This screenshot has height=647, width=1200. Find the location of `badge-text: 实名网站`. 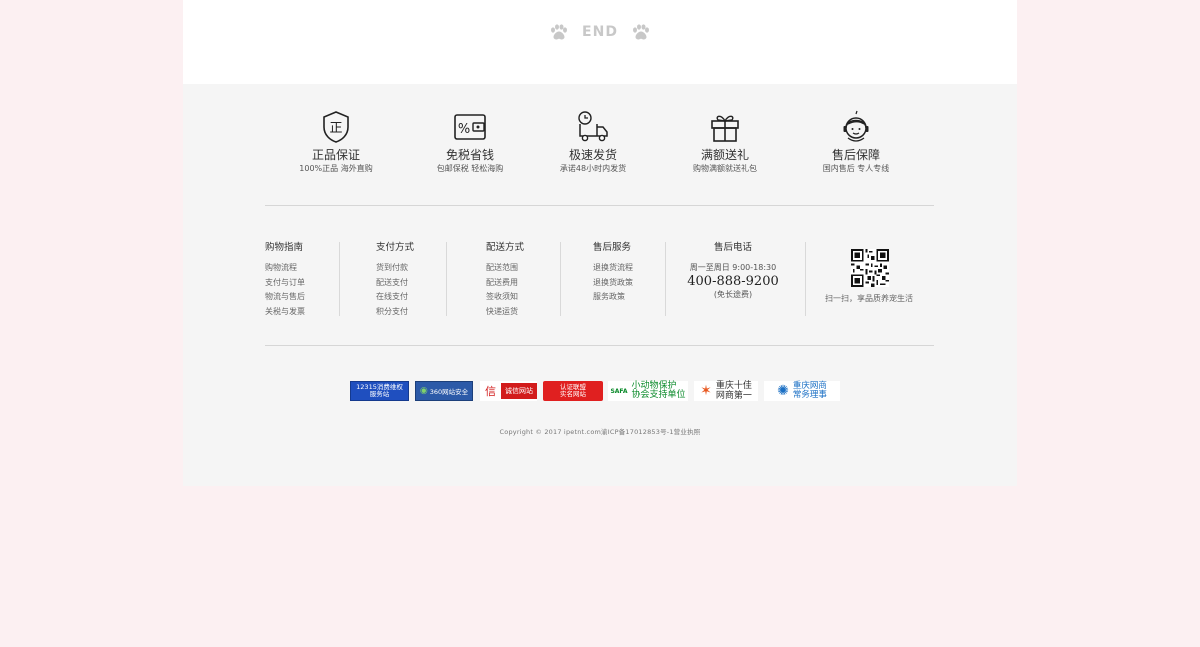

badge-text: 实名网站 is located at coordinates (573, 394).